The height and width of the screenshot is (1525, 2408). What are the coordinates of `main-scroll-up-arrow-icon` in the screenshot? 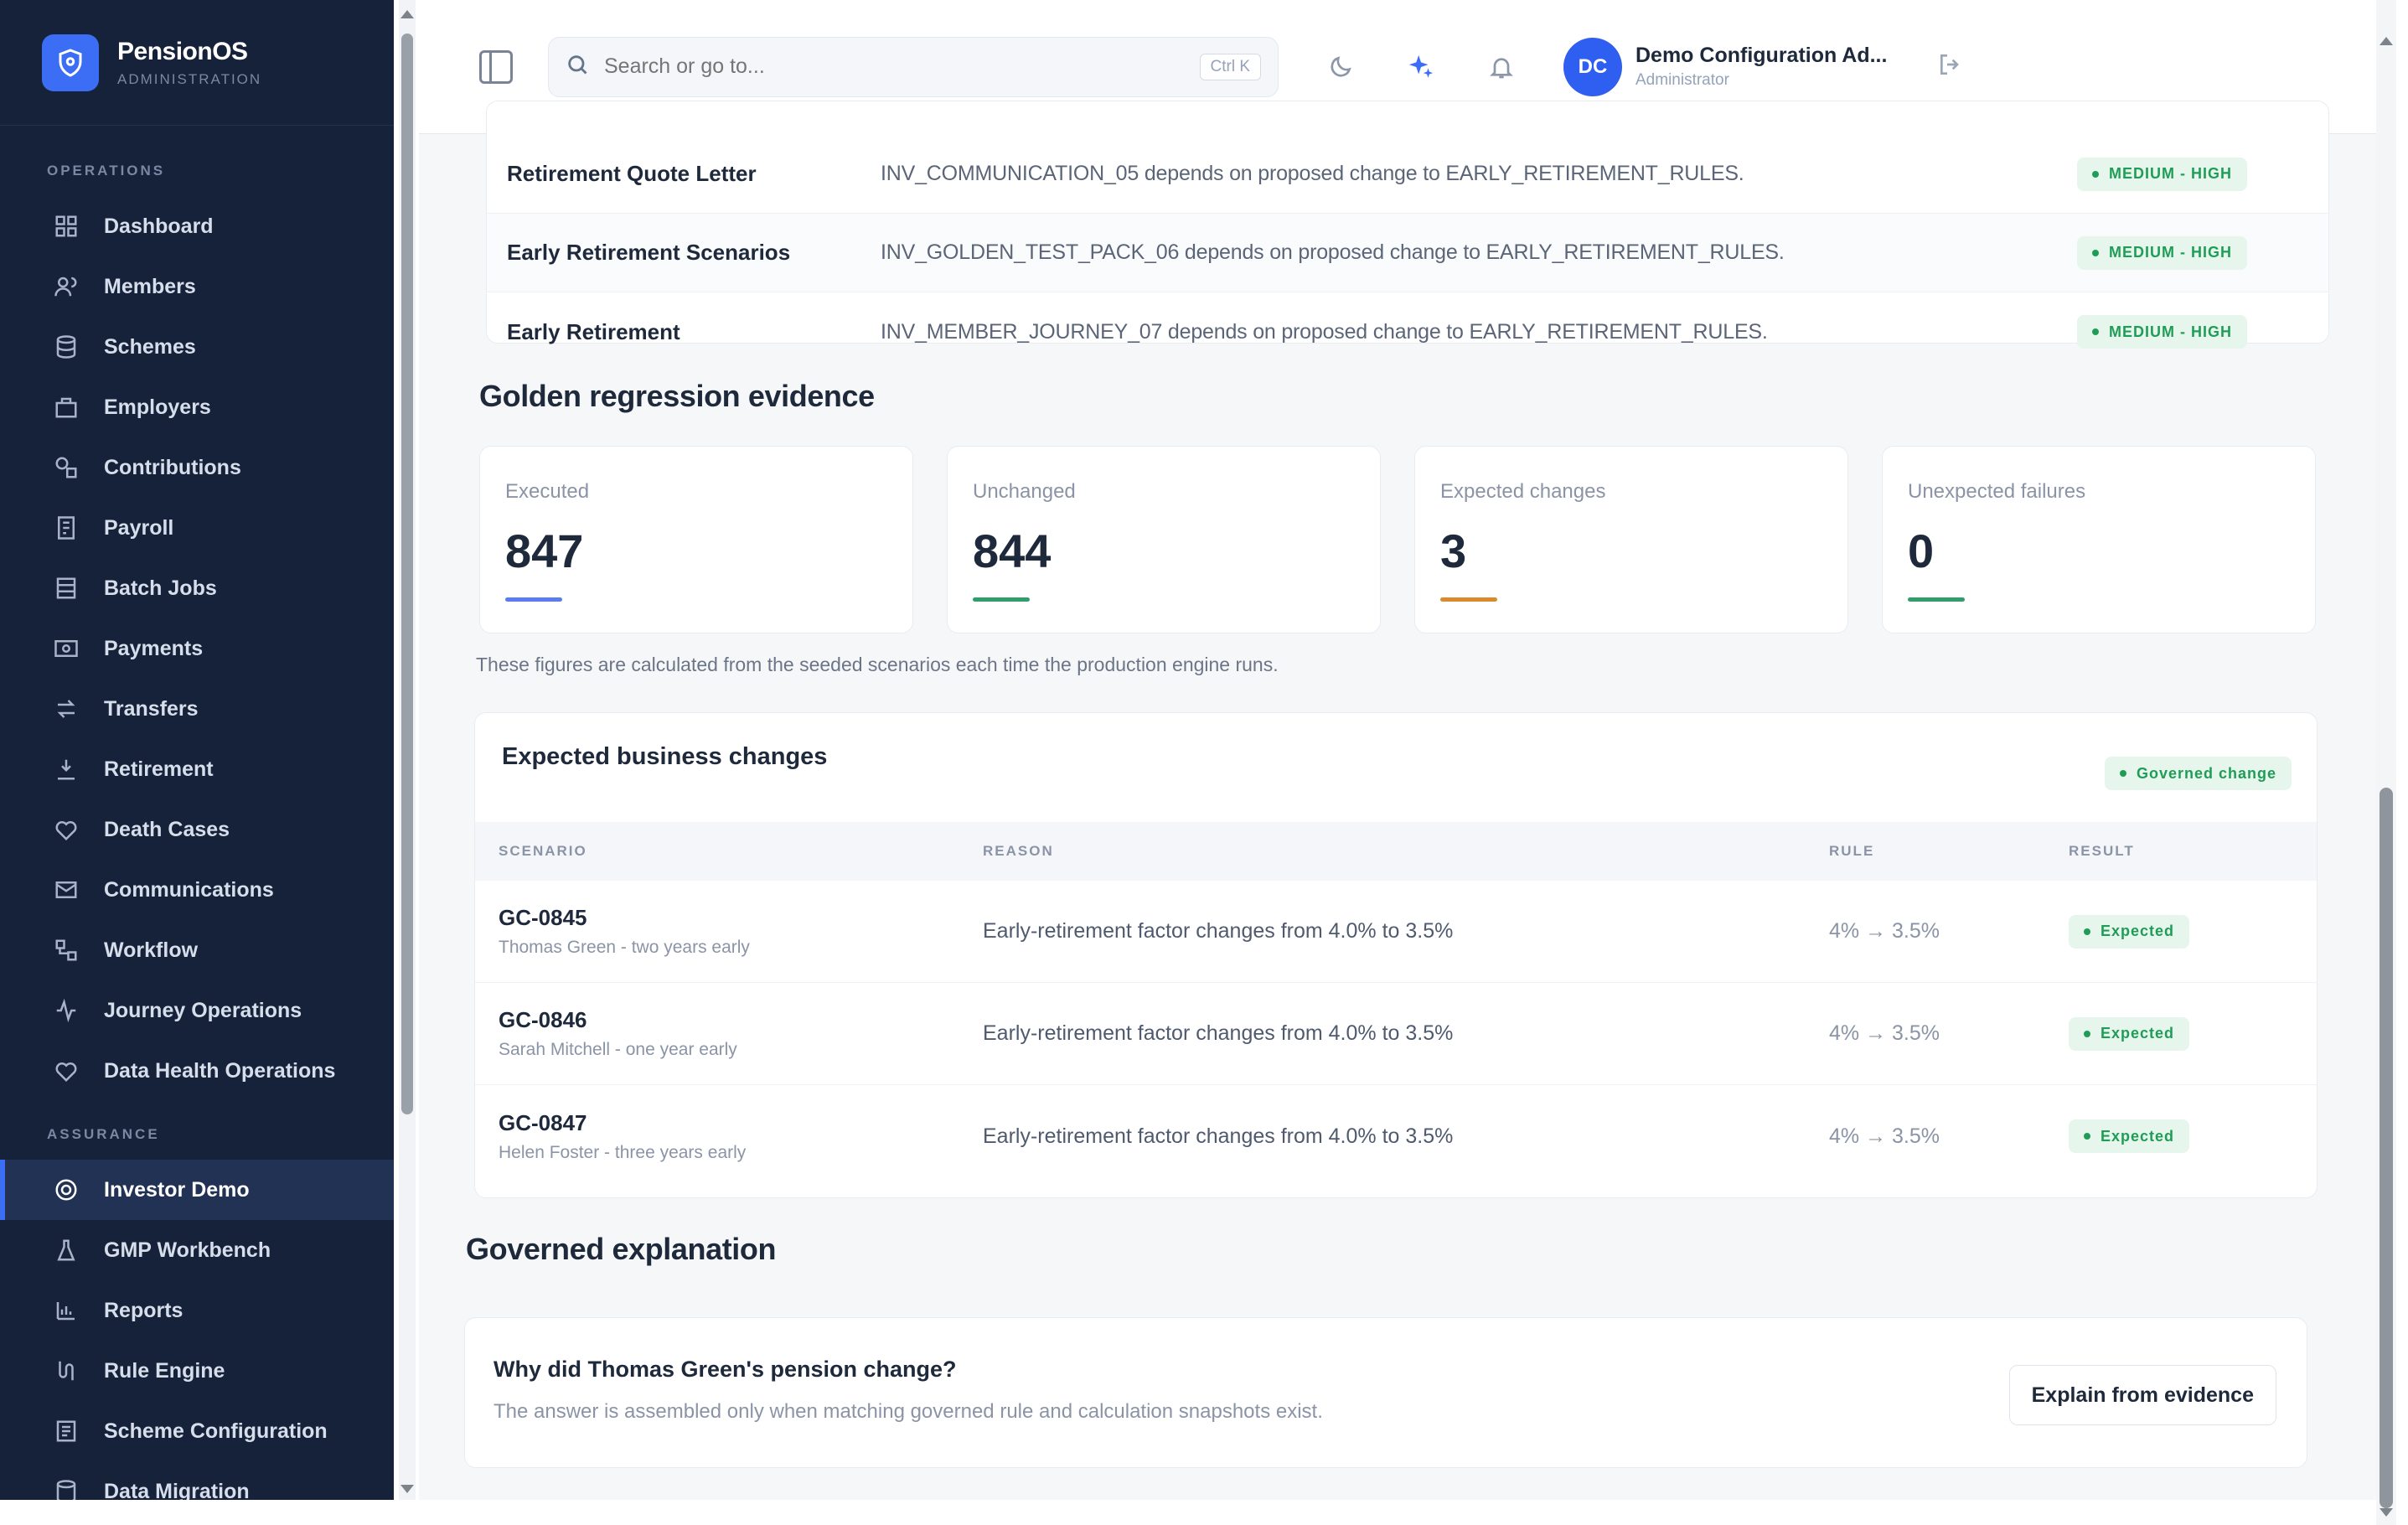 It's located at (2386, 41).